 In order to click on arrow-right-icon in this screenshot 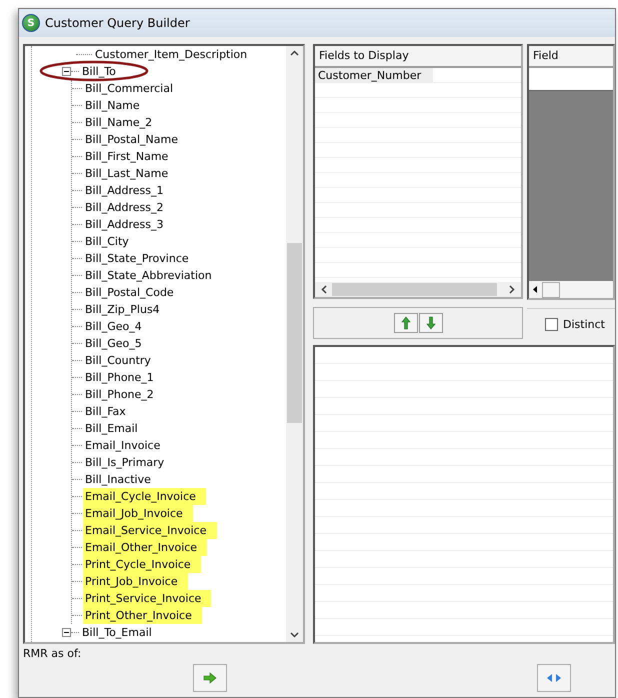, I will do `click(210, 678)`.